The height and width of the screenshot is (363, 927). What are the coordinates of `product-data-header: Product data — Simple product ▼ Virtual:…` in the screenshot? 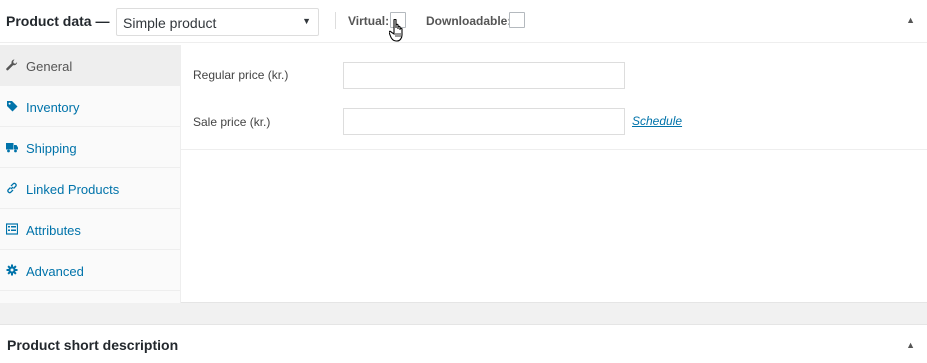 It's located at (463, 21).